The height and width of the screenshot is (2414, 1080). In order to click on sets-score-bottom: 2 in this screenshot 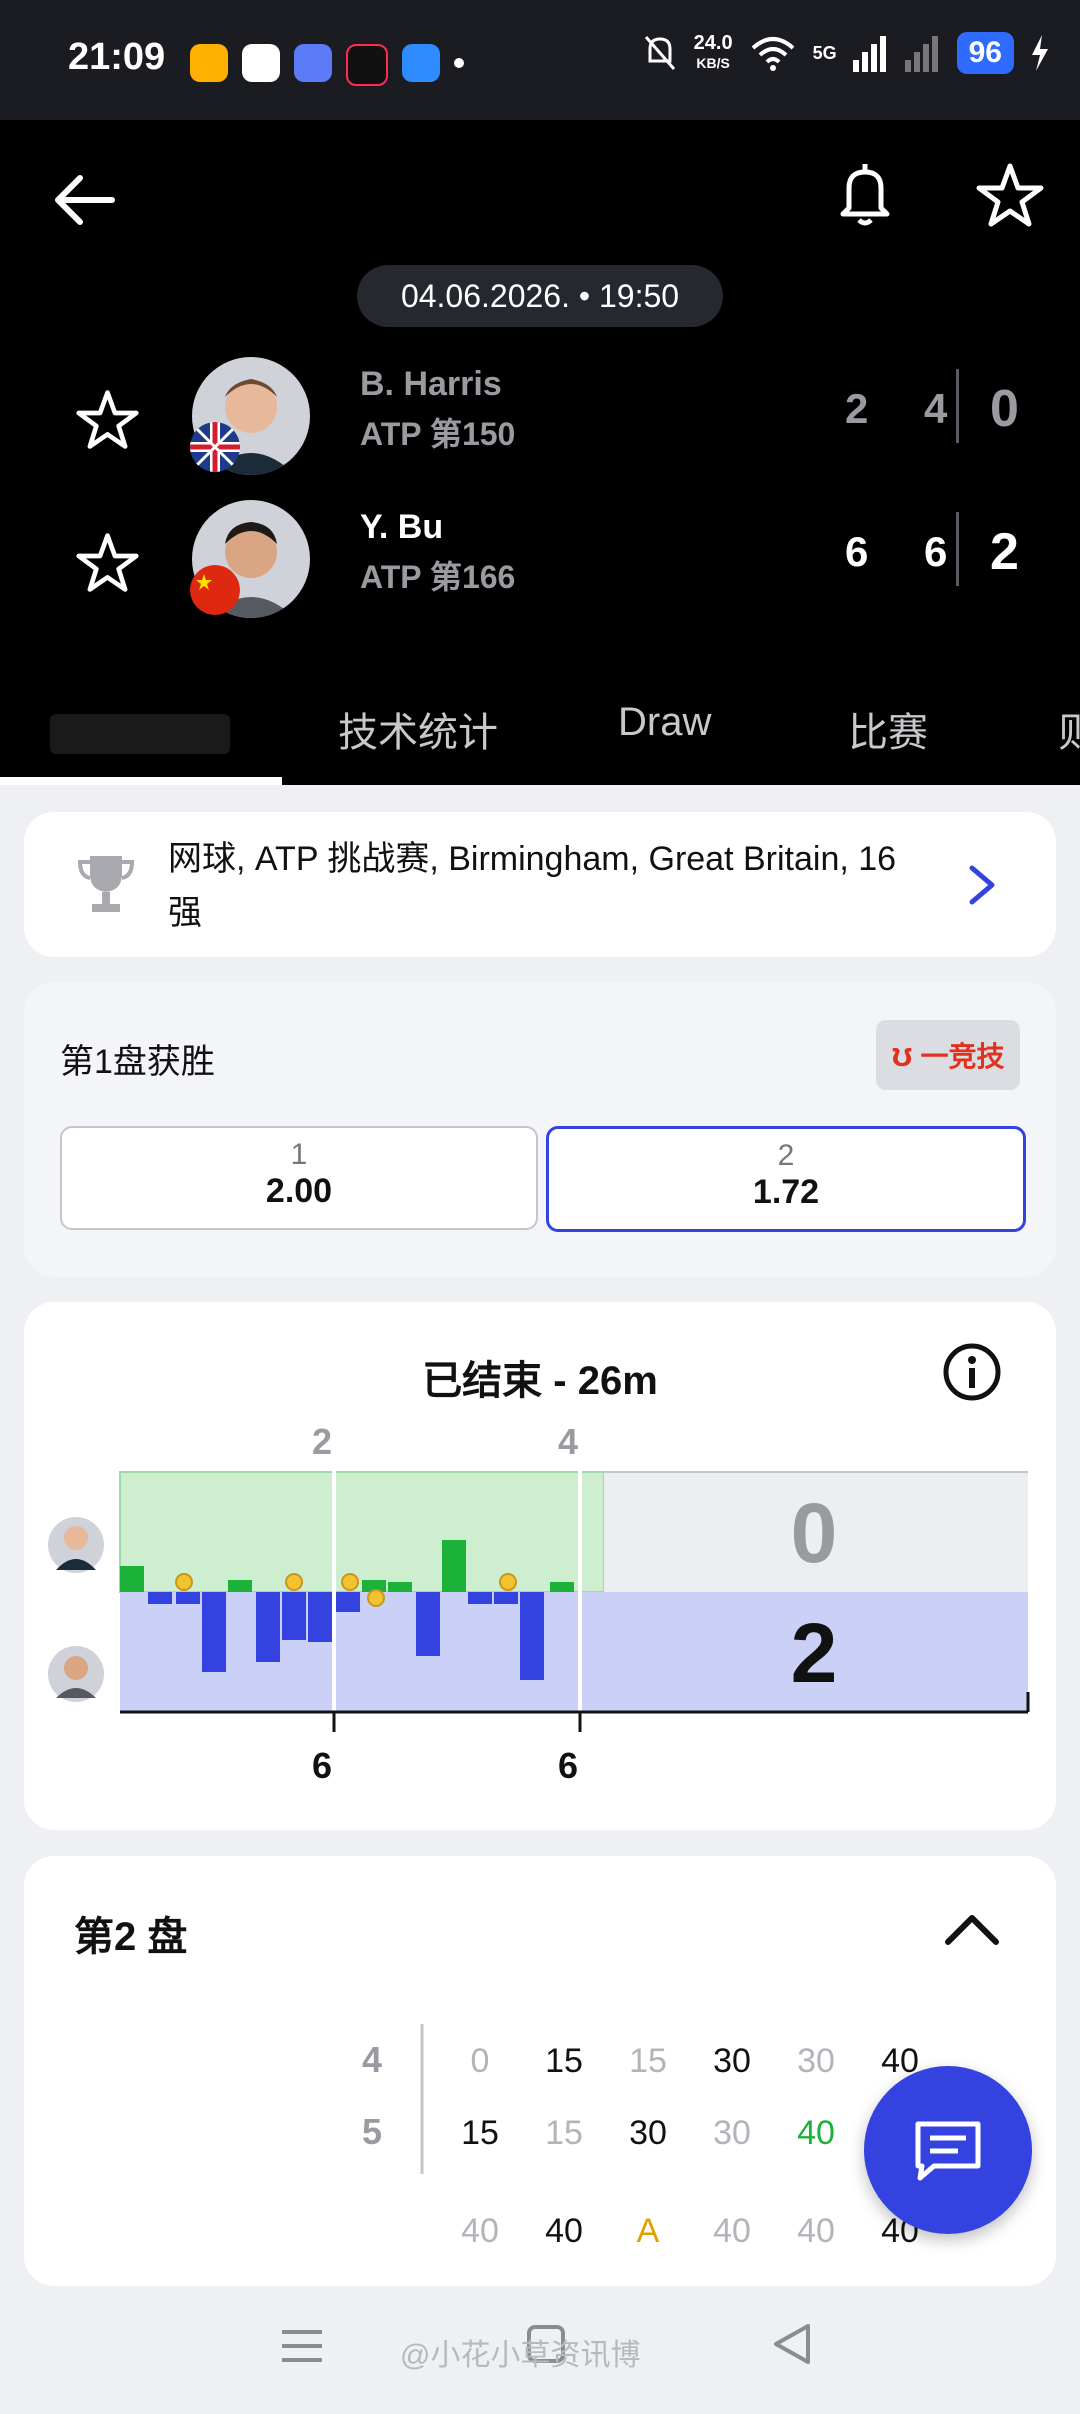, I will do `click(814, 1653)`.